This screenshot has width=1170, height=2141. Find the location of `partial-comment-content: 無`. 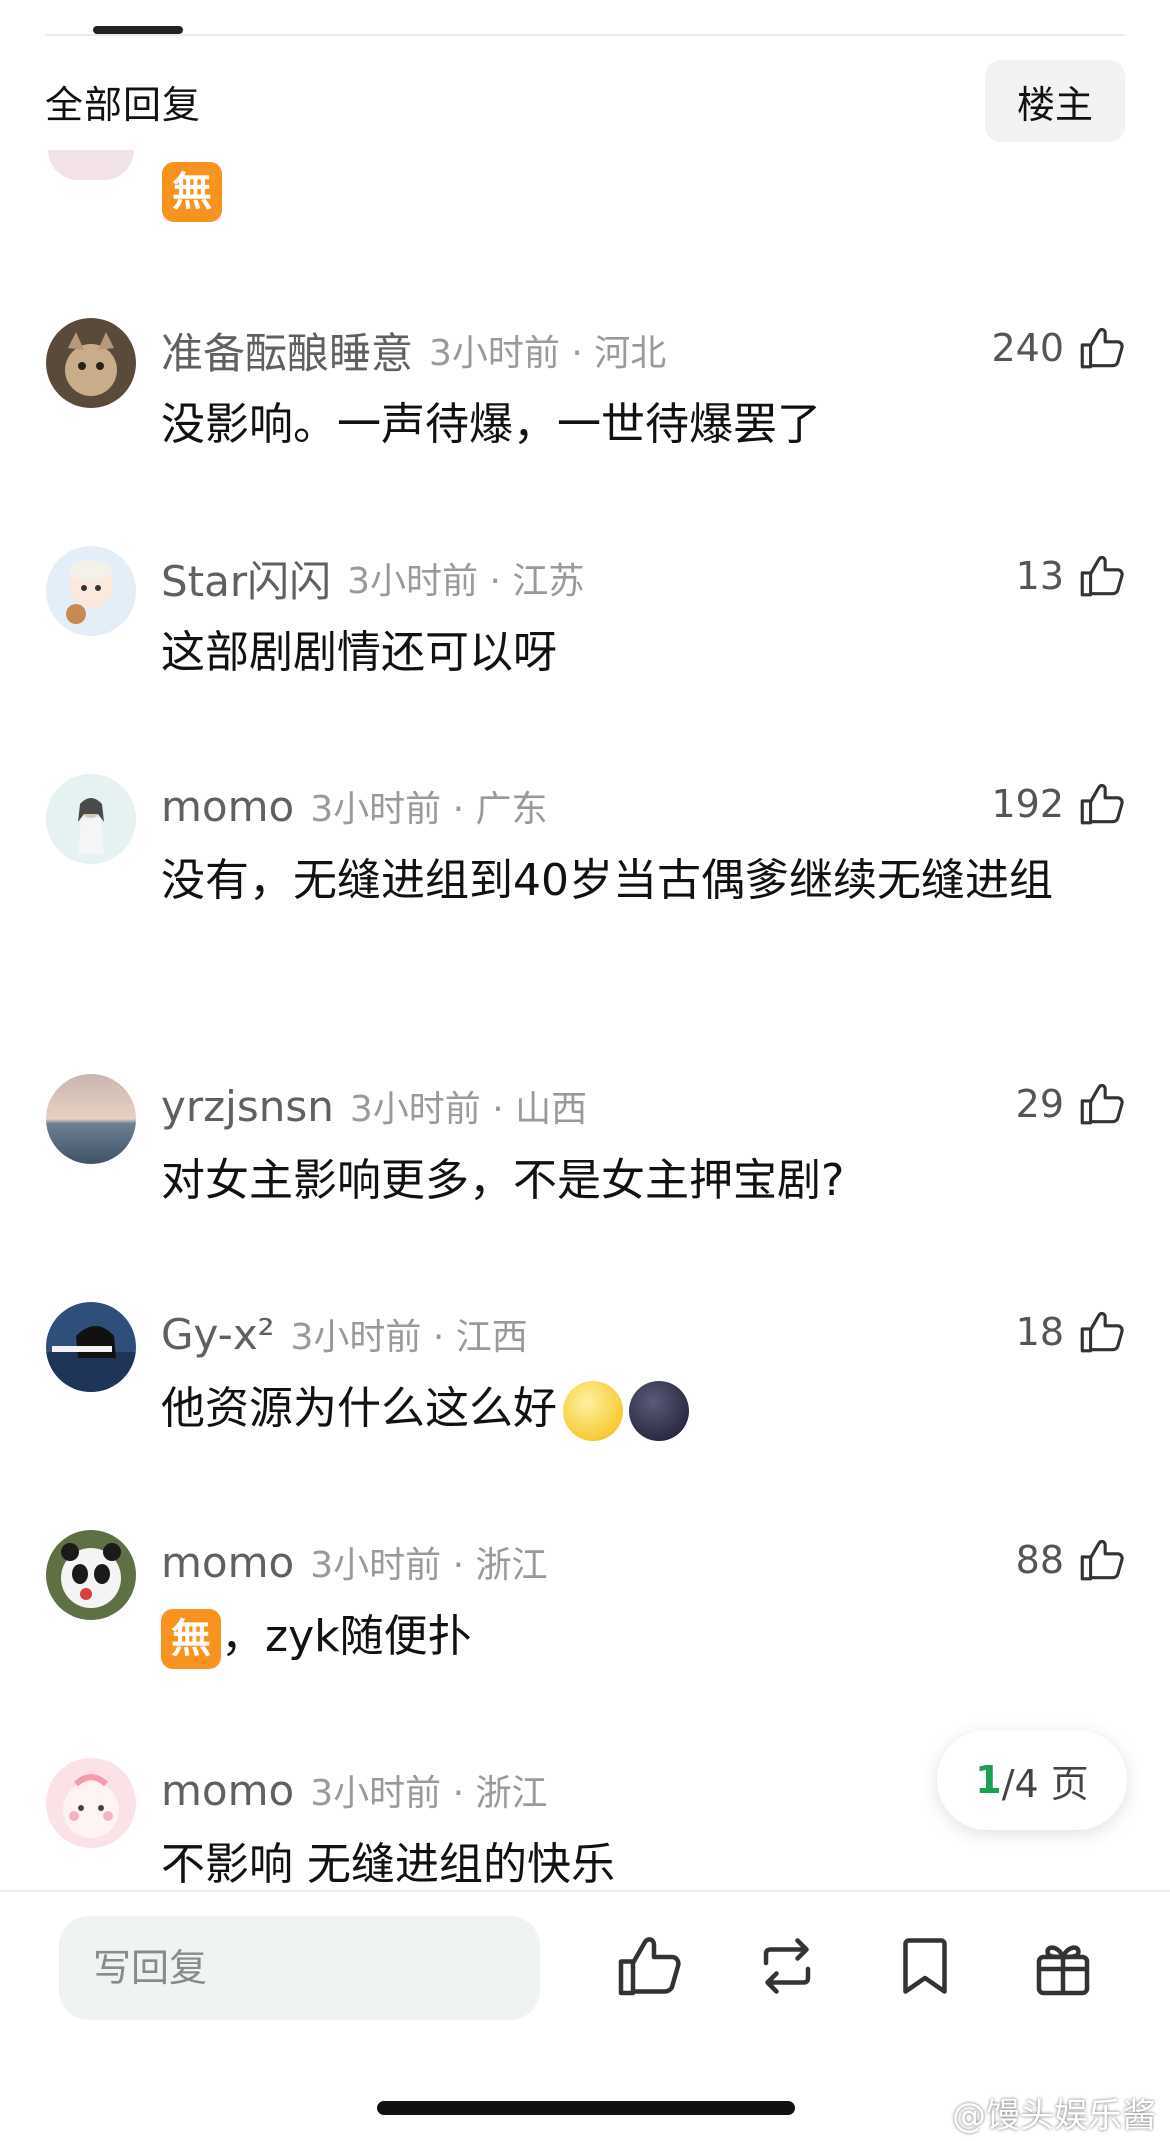

partial-comment-content: 無 is located at coordinates (192, 192).